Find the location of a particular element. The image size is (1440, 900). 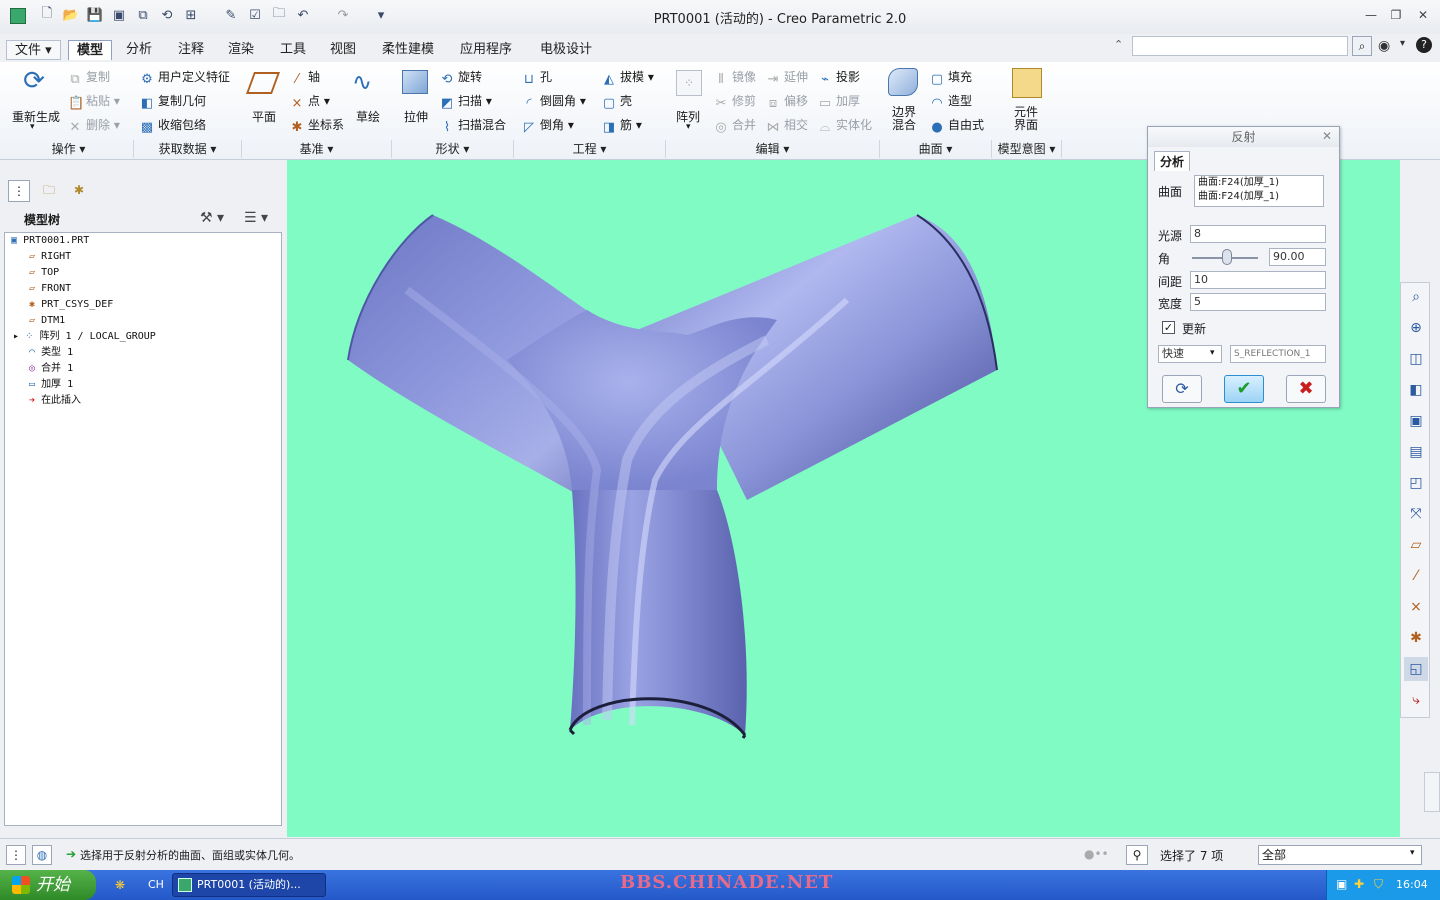

folder-icon: 🗀 is located at coordinates (279, 15).